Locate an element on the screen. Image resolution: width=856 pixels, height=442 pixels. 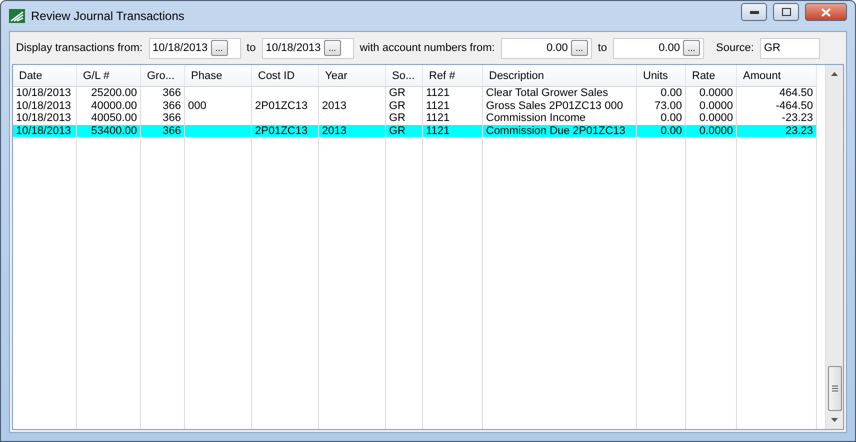
table-cell: 73.00 is located at coordinates (661, 106).